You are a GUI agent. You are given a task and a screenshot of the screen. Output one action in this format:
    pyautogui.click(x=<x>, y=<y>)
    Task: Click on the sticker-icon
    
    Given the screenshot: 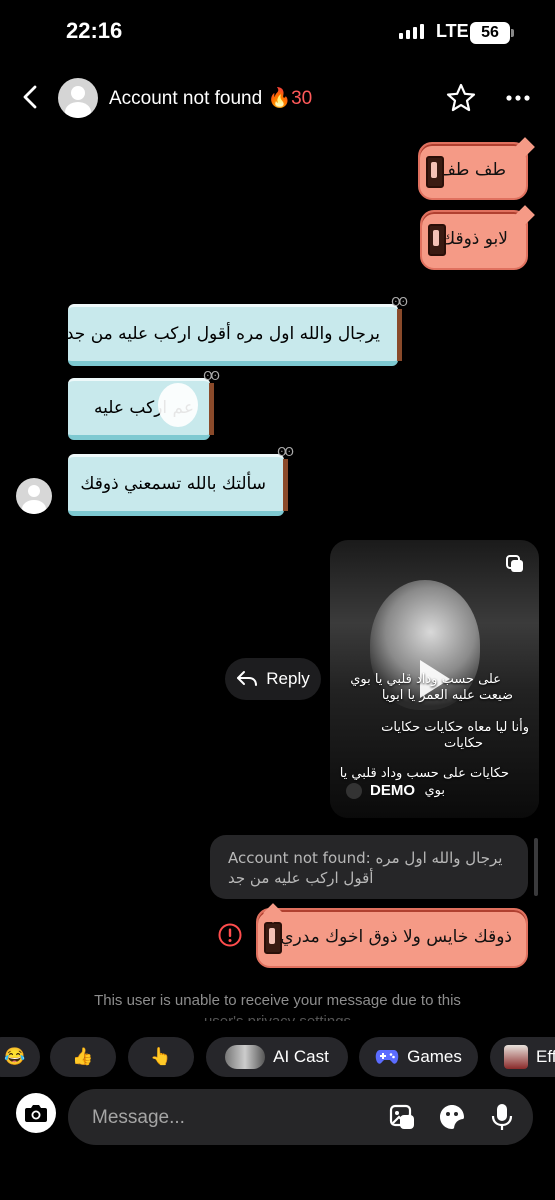 What is the action you would take?
    pyautogui.click(x=452, y=1117)
    